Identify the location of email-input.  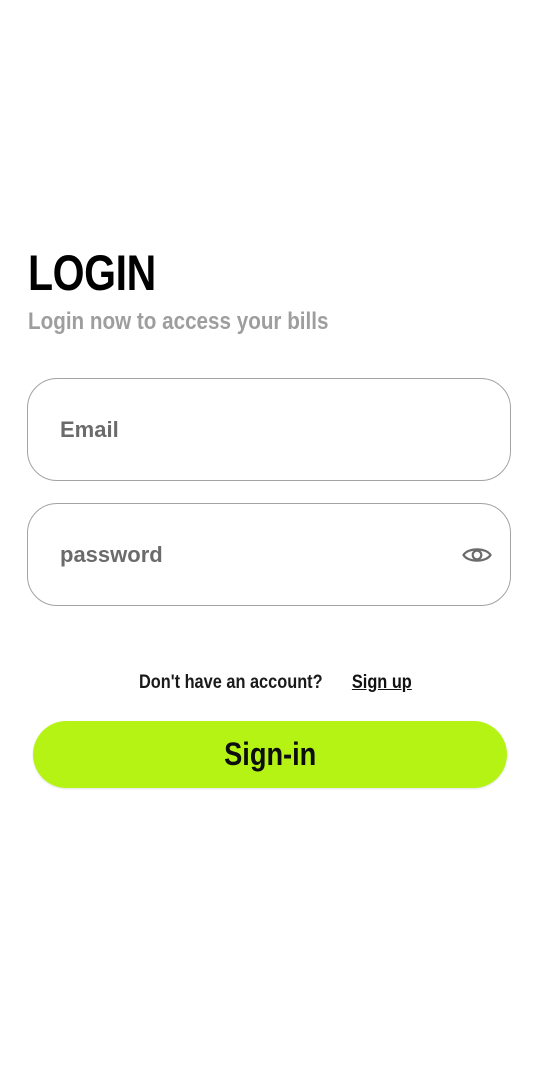
(250, 429).